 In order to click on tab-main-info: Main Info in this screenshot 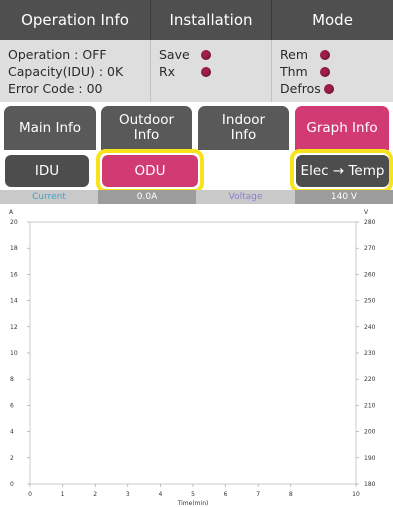, I will do `click(50, 128)`.